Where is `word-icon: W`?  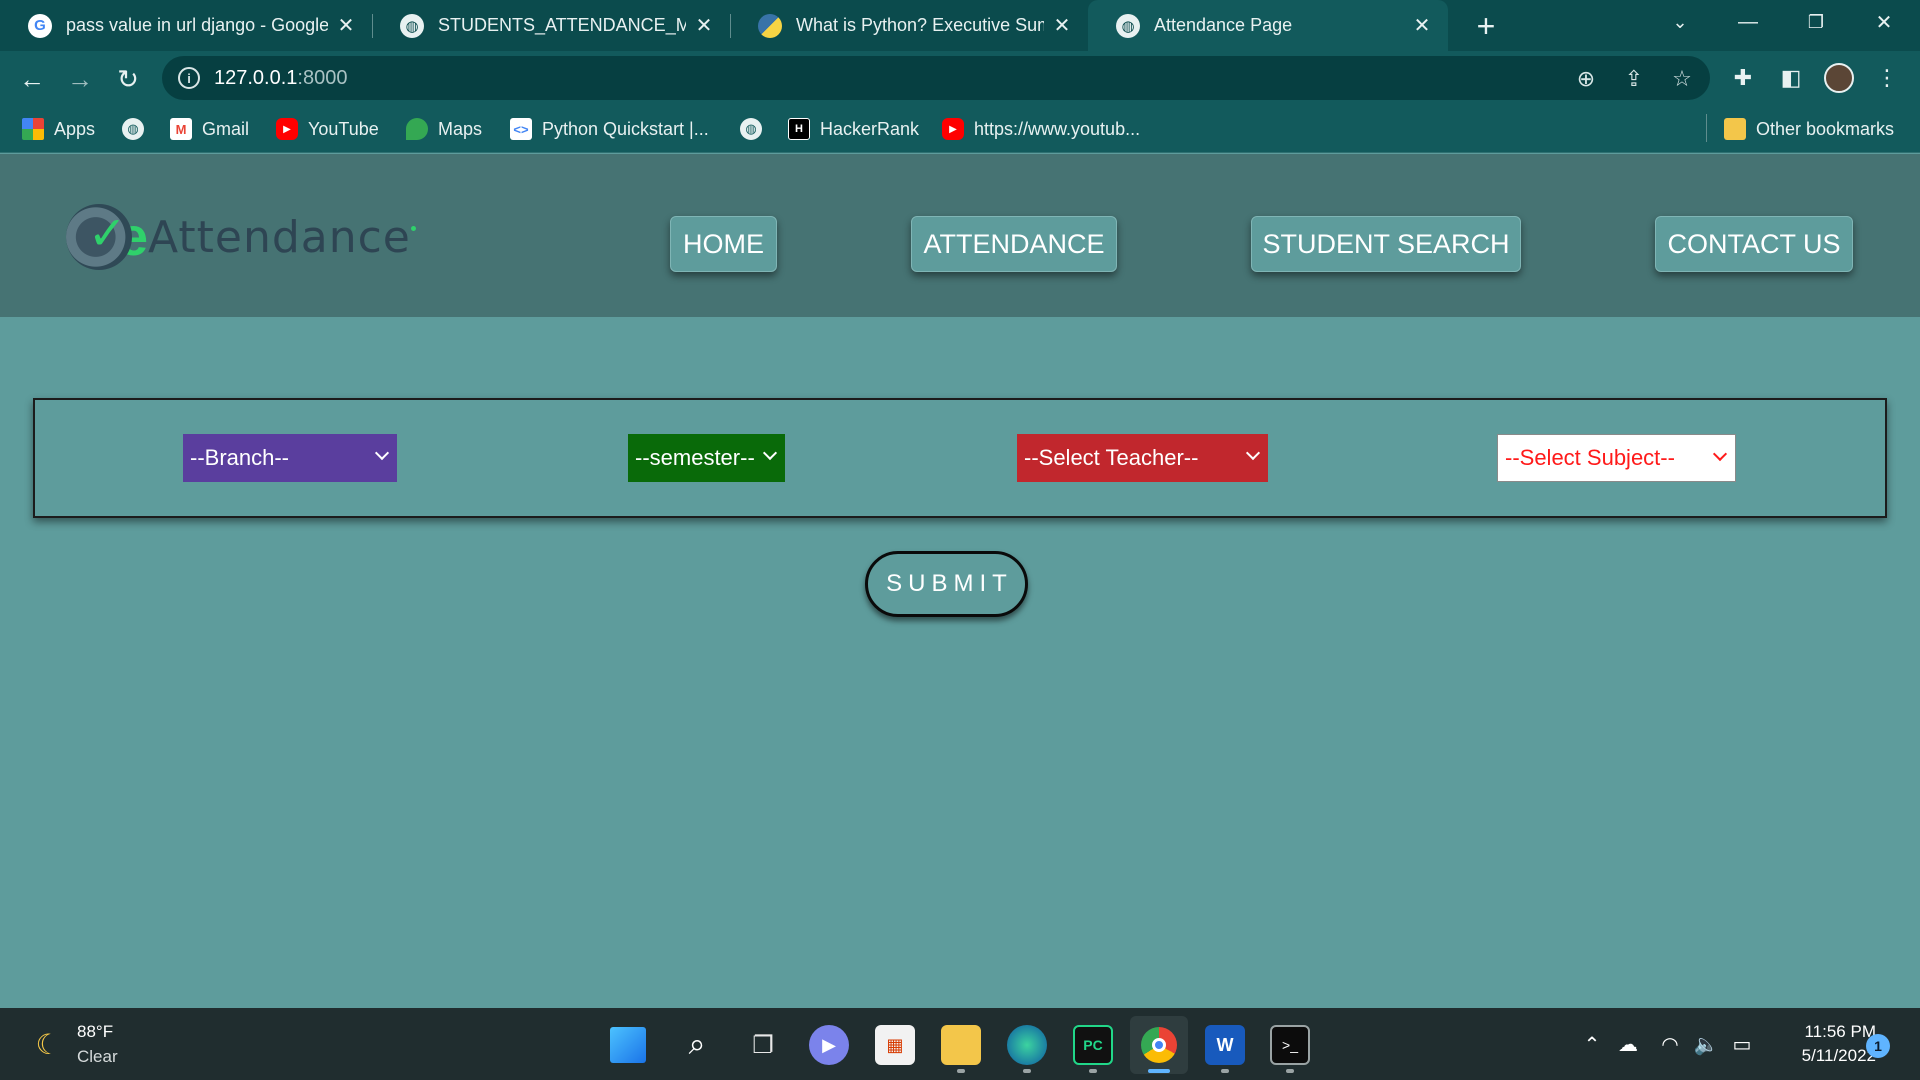 word-icon: W is located at coordinates (1225, 1045).